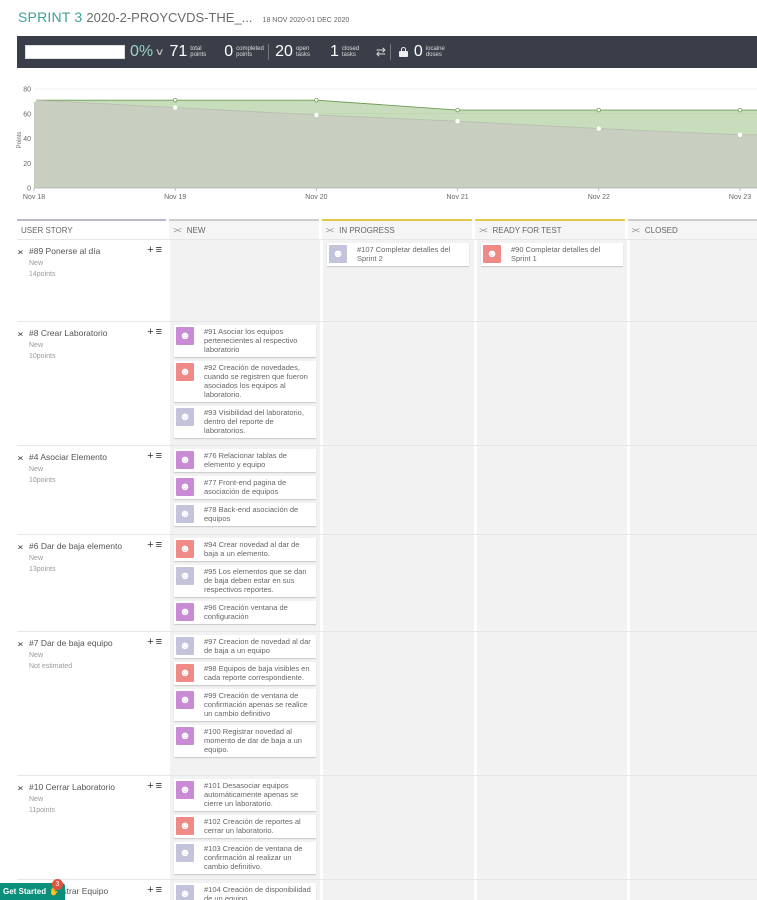  I want to click on column-header-user-story: USER STORY, so click(92, 229).